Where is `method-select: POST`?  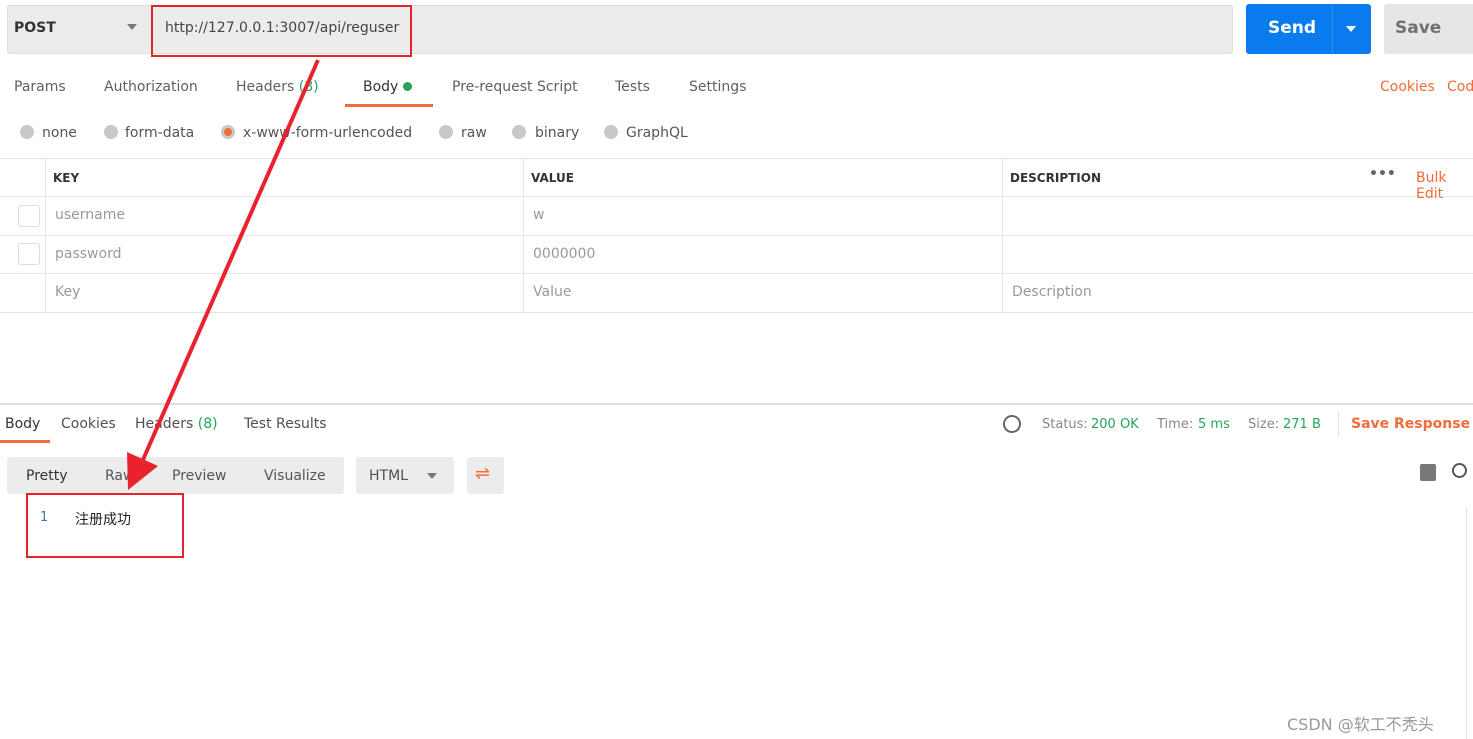 method-select: POST is located at coordinates (35, 28).